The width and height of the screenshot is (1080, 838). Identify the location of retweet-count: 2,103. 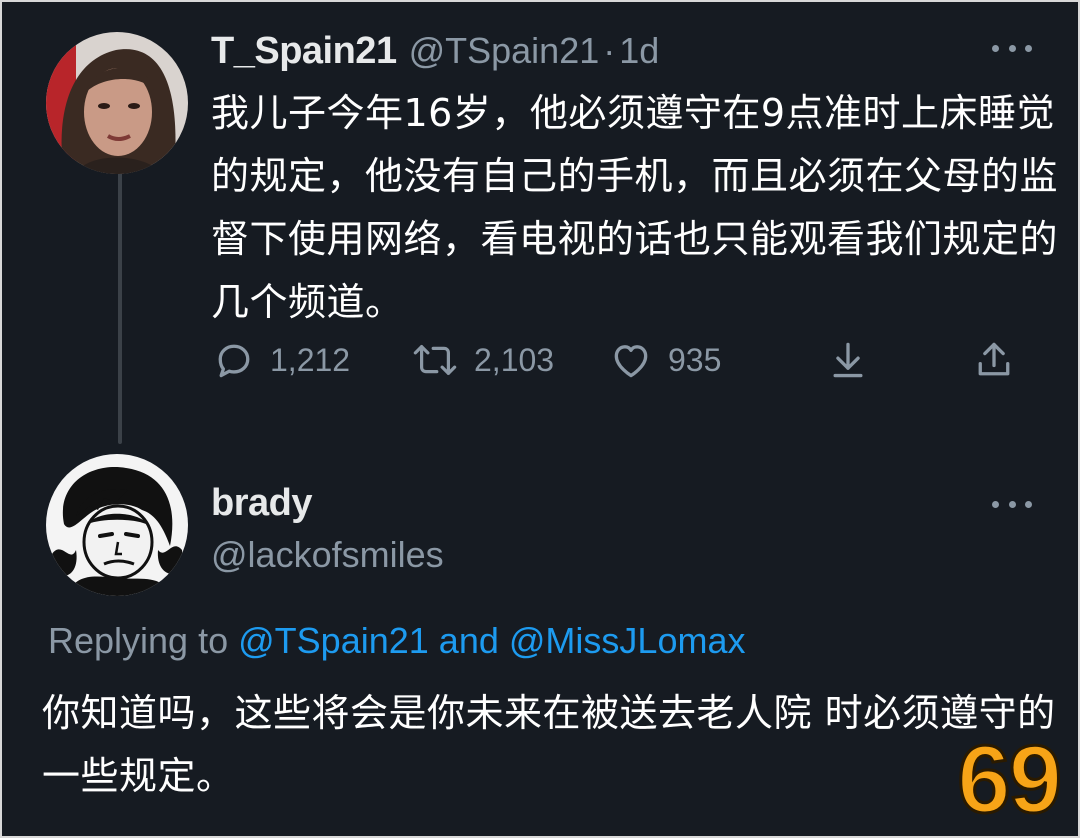
(514, 359).